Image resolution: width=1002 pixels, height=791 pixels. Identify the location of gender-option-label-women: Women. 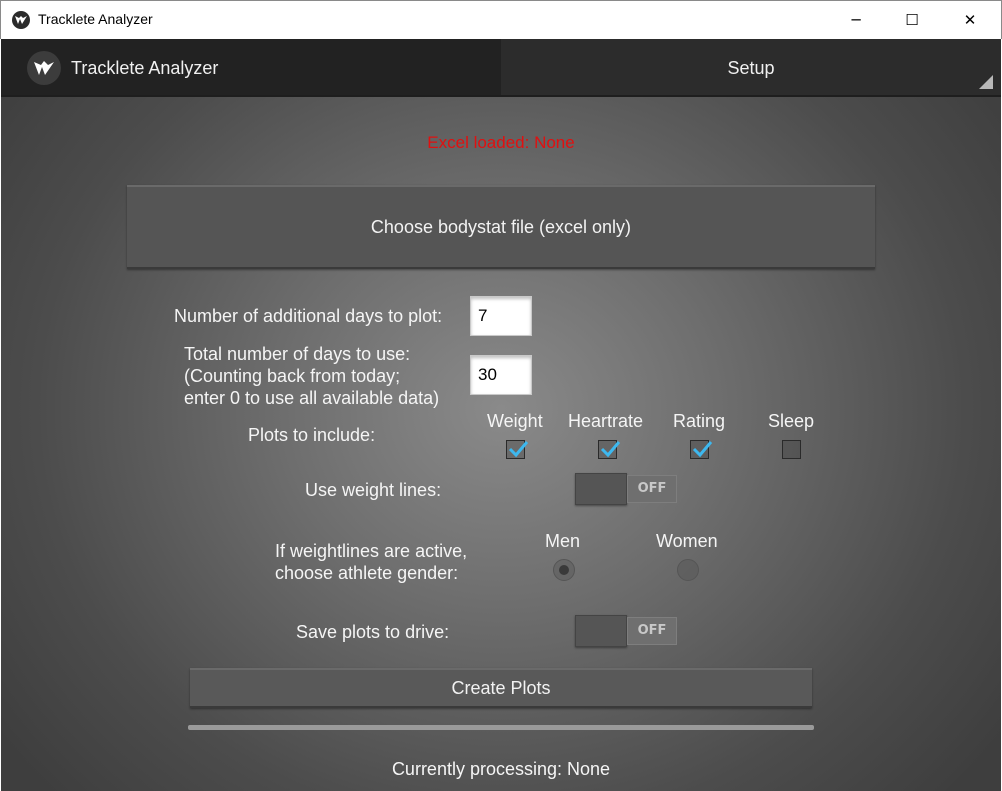
(687, 541).